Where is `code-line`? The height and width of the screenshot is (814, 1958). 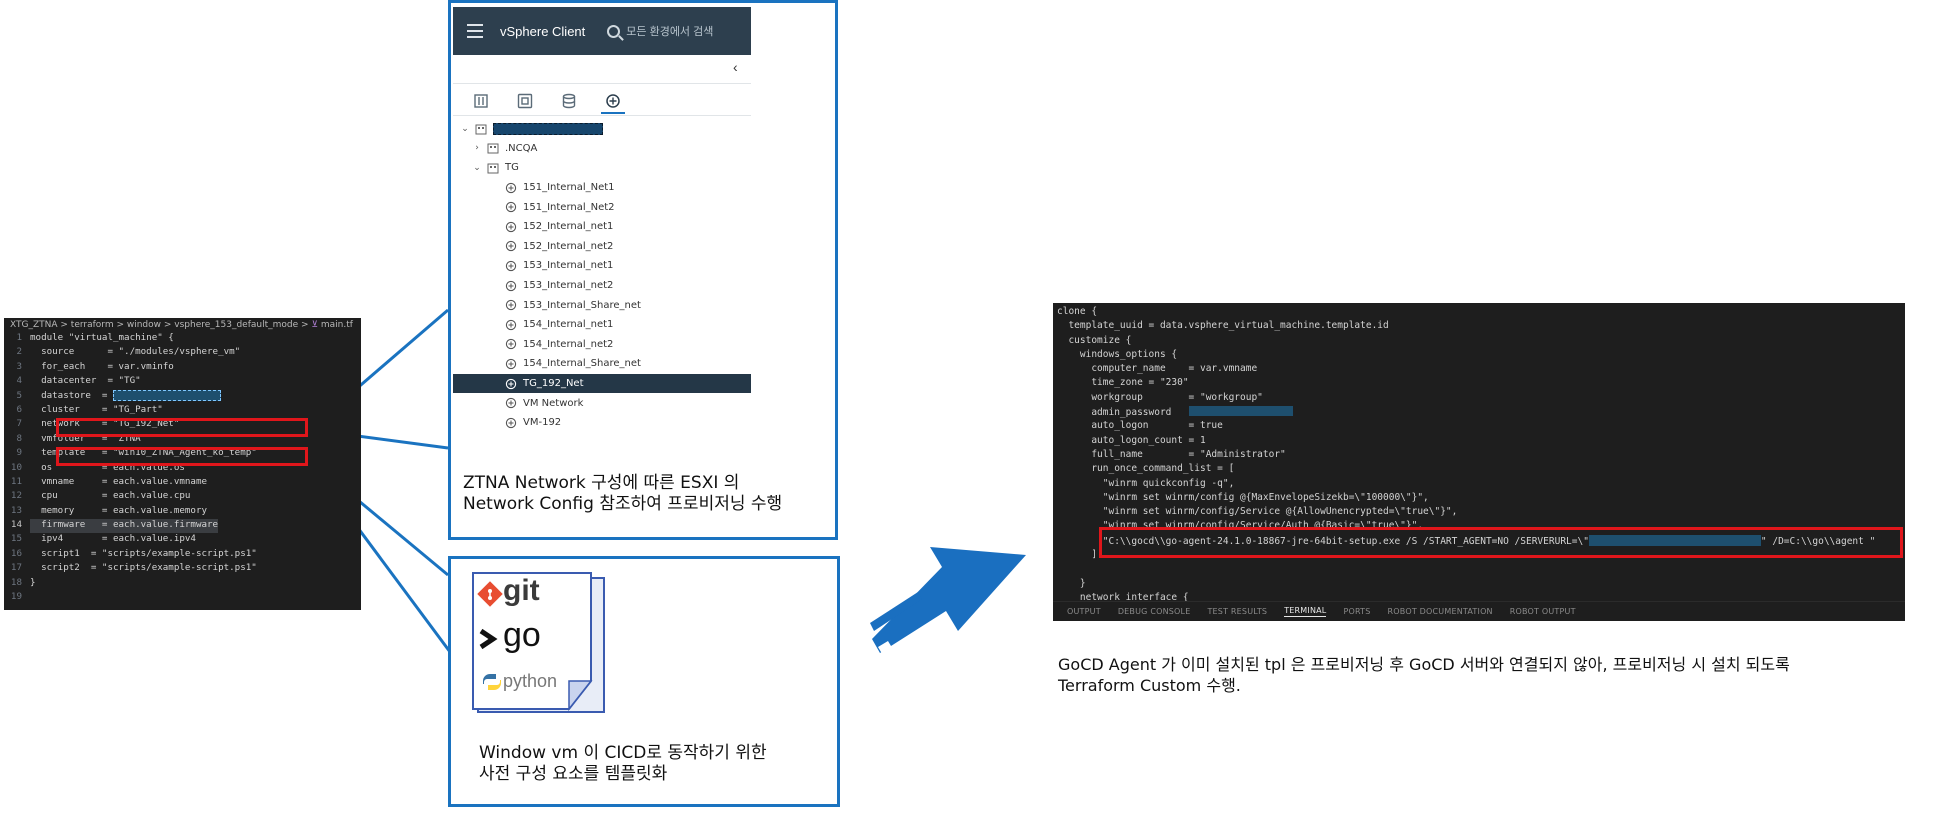
code-line is located at coordinates (1466, 570).